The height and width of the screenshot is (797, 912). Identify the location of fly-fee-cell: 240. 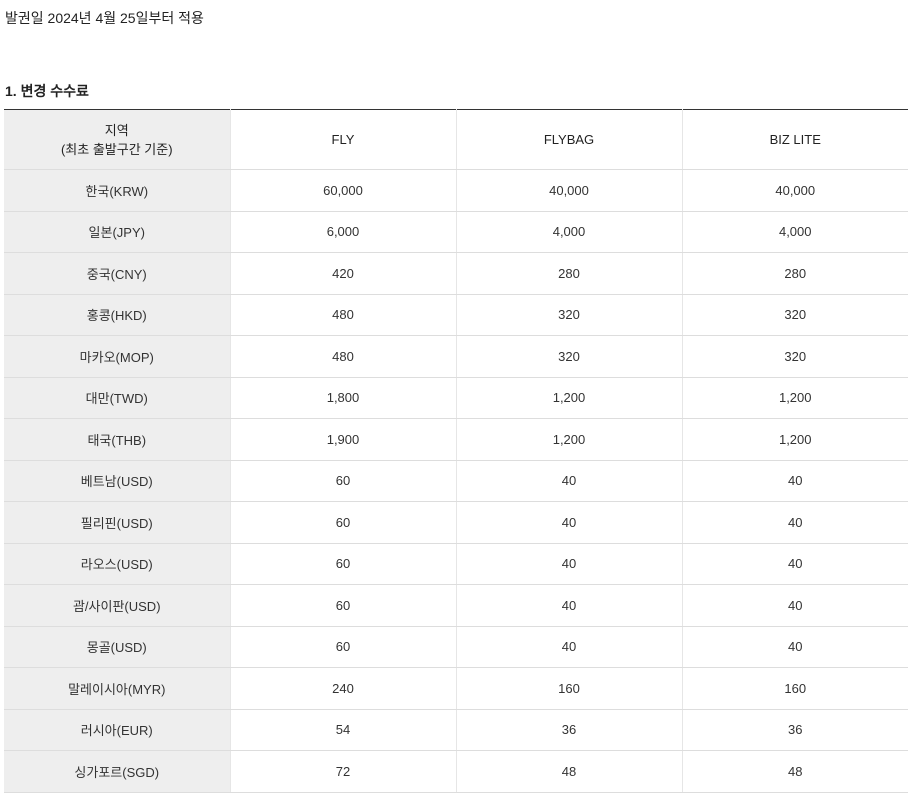
(342, 688).